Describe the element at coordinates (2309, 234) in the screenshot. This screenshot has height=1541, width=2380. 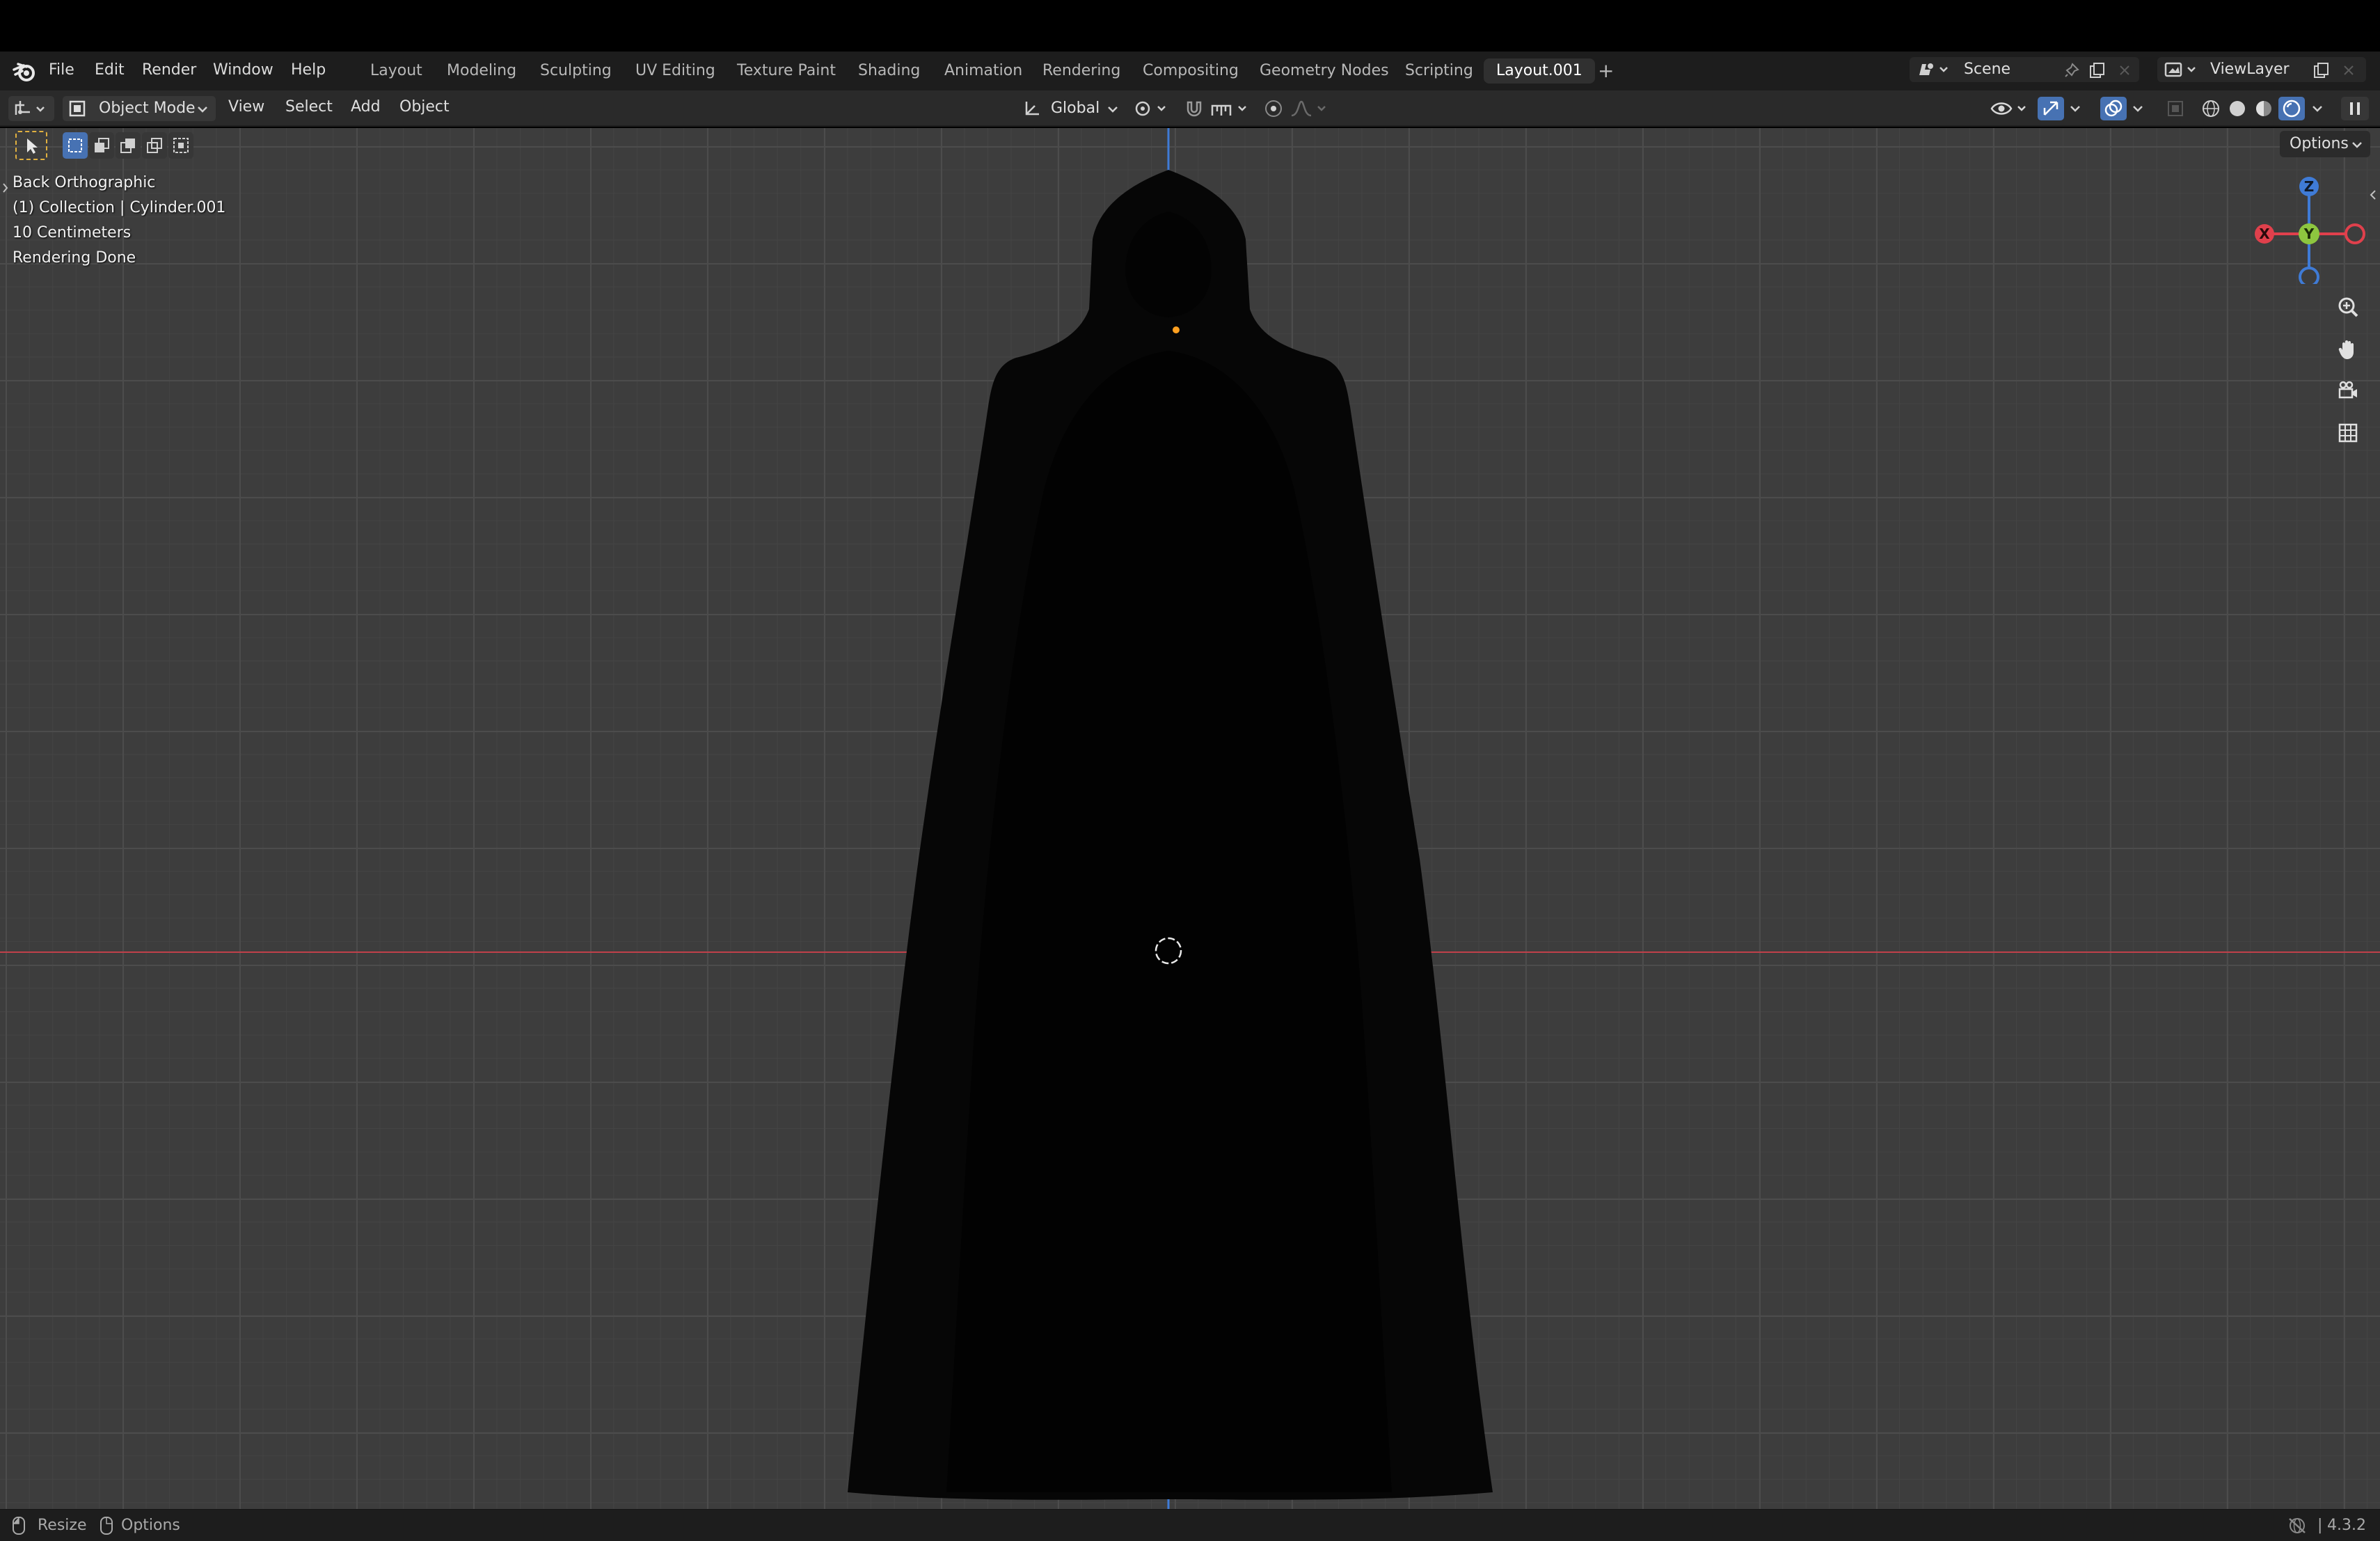
I see `gizmo-y-label: Y` at that location.